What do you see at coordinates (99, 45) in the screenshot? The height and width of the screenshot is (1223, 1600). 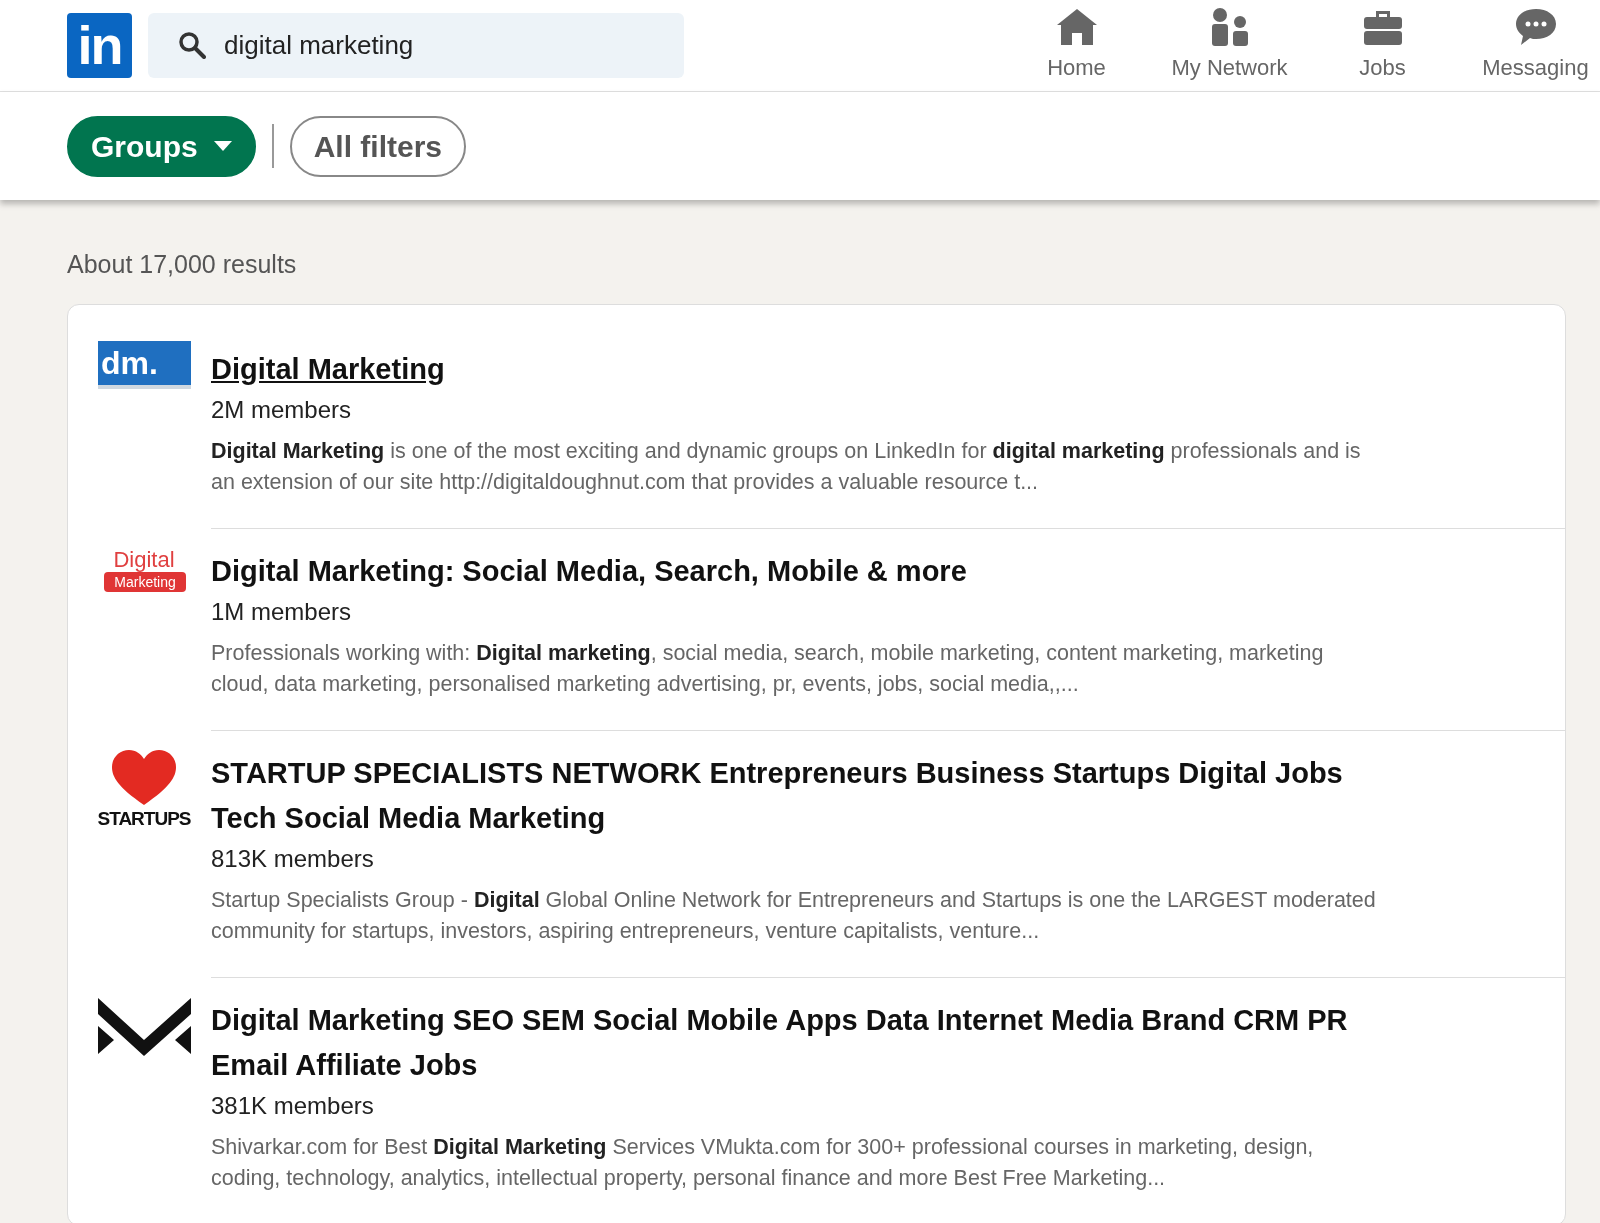 I see `linkedin-logo: in` at bounding box center [99, 45].